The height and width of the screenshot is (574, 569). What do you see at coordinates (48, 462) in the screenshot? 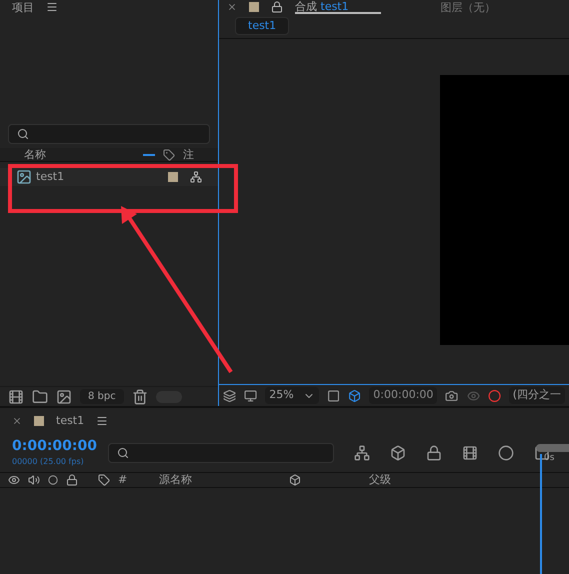
I see `frame-rate: 00000 (25.00 fps)` at bounding box center [48, 462].